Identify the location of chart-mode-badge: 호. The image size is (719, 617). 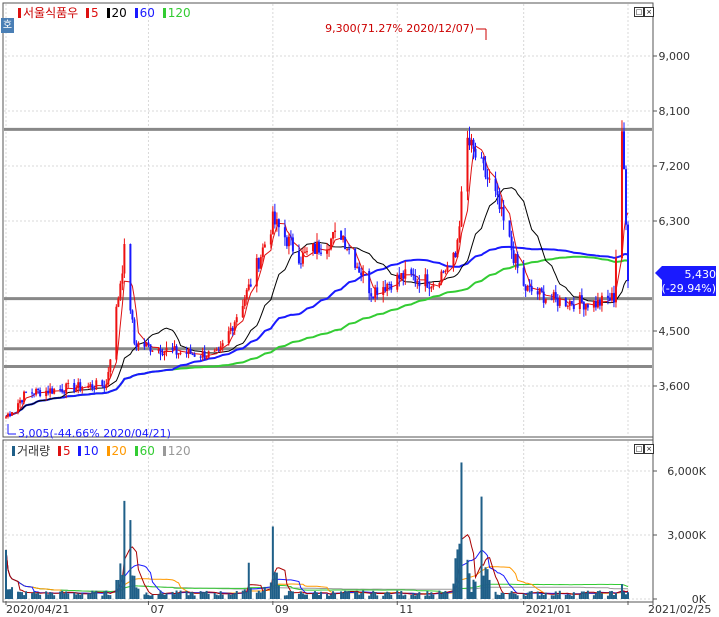
(7, 25).